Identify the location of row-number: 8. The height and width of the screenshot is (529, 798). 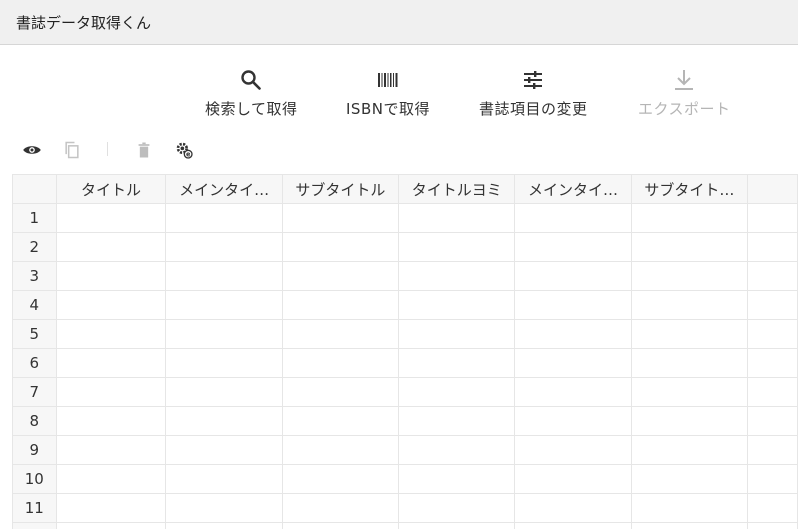
(34, 421).